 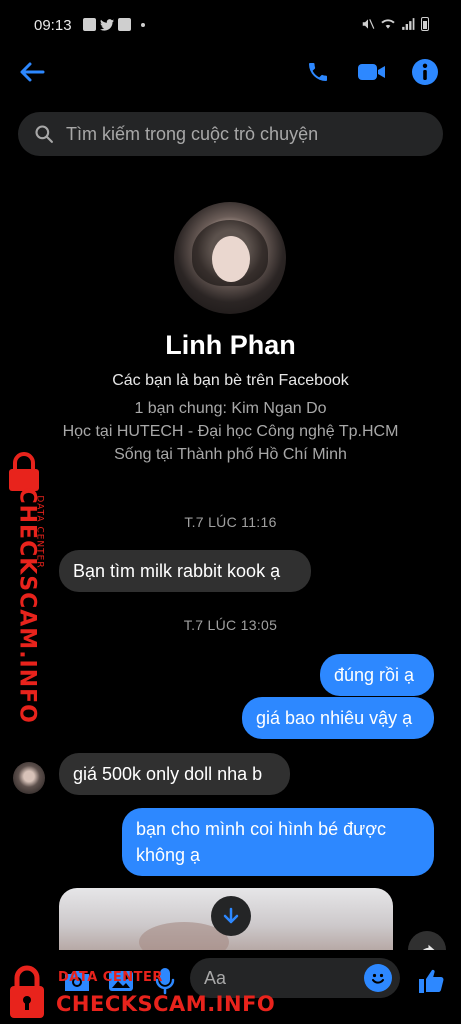 What do you see at coordinates (230, 625) in the screenshot?
I see `message-timestamp: T.7 LÚC 13:05` at bounding box center [230, 625].